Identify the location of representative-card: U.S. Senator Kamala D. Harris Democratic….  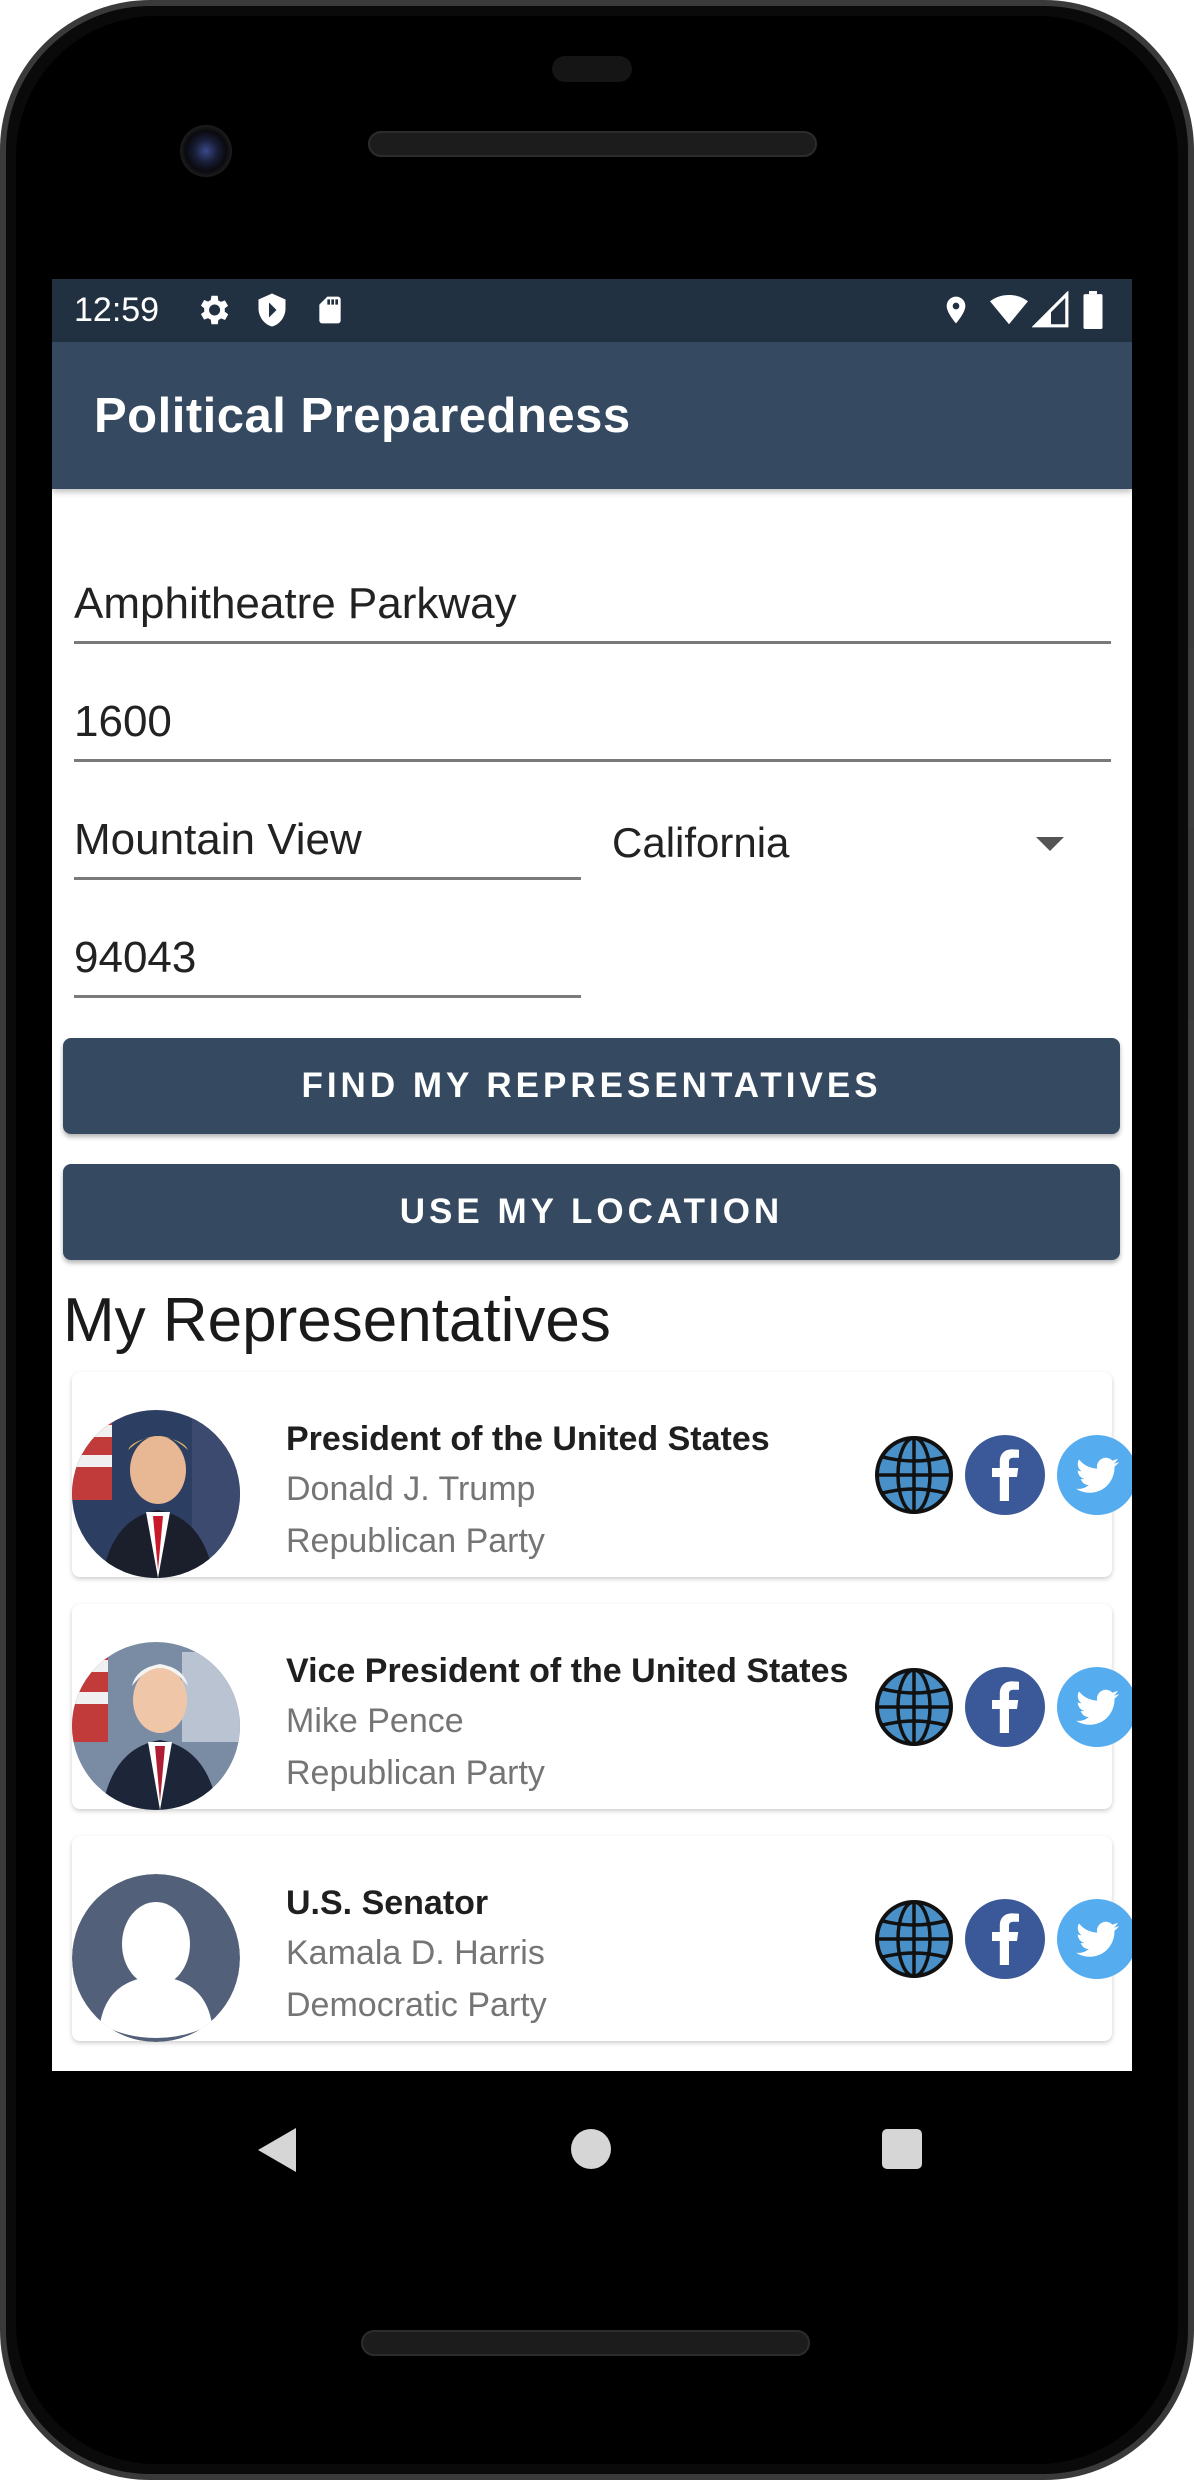
(602, 1939).